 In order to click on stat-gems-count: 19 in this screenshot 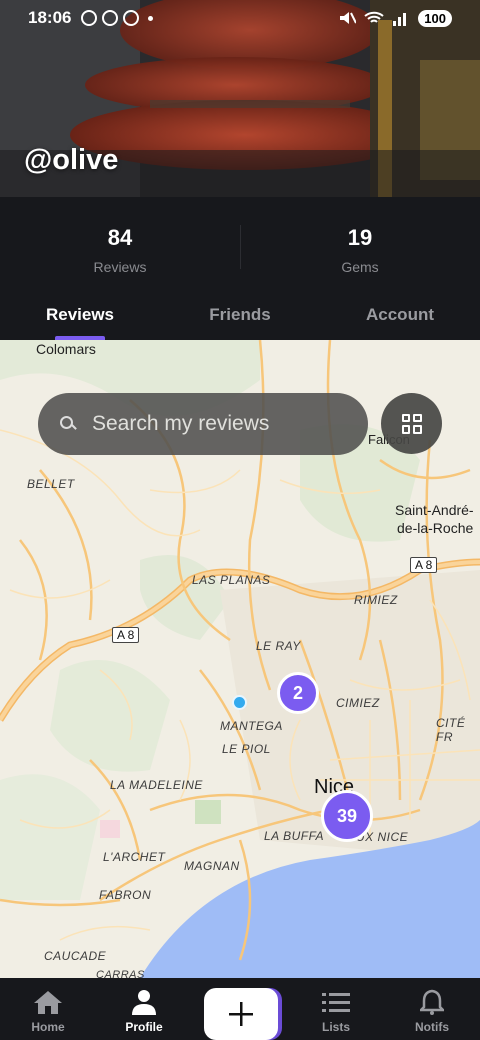, I will do `click(360, 237)`.